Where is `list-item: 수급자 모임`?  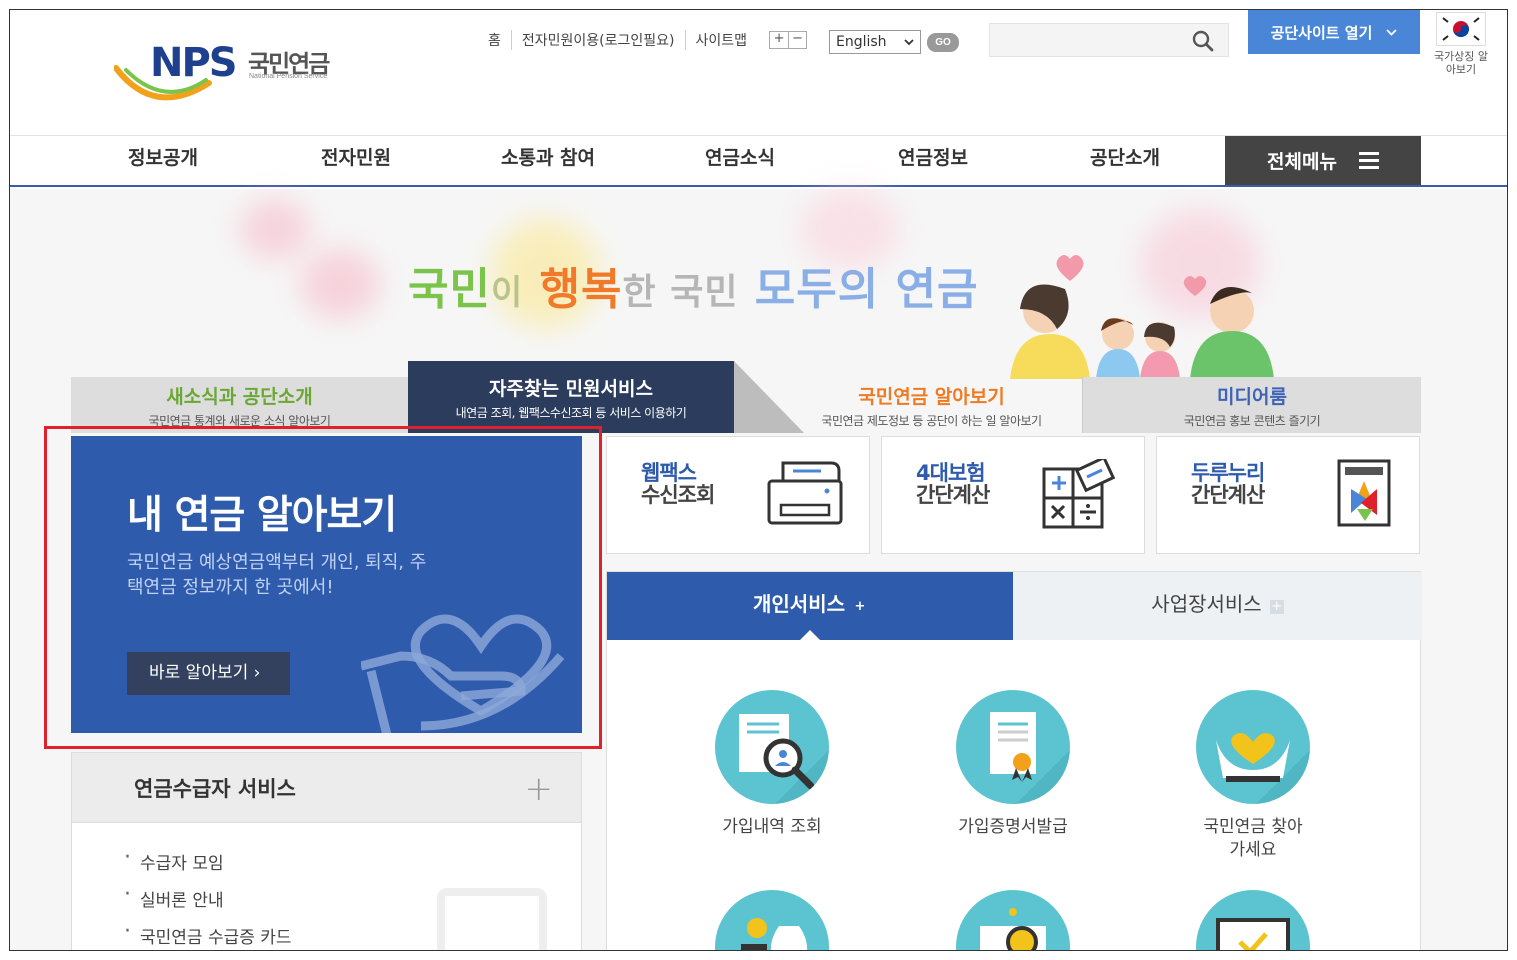
list-item: 수급자 모임 is located at coordinates (352, 865).